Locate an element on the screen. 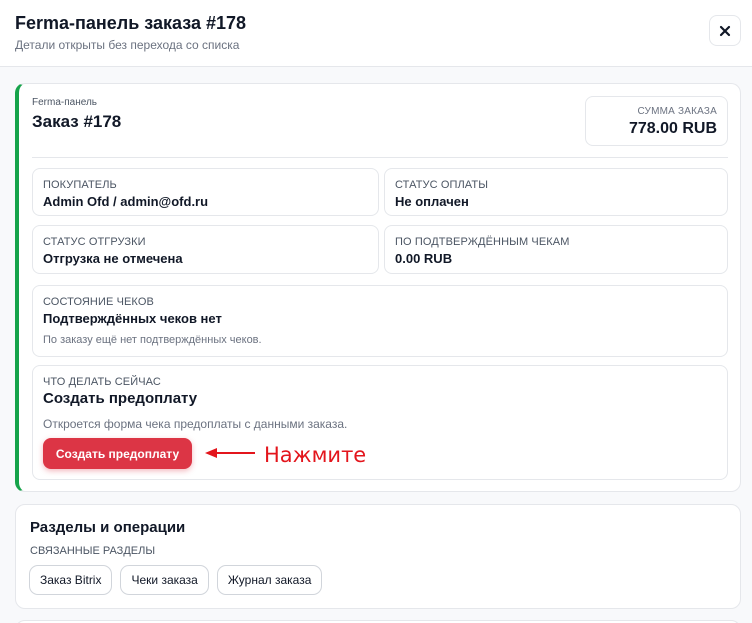  confirmed-receipts-box: ПО ПОДТВЕРЖДЁННЫМ ЧЕКАМ 0.00 RUB is located at coordinates (556, 249).